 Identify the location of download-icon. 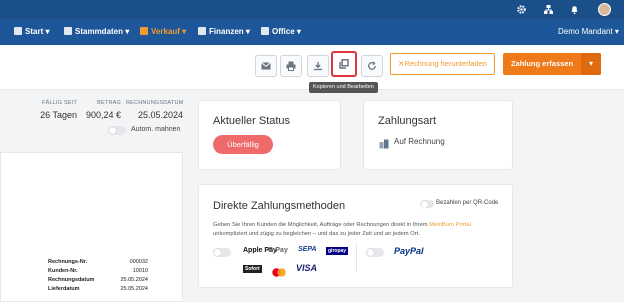
(318, 66).